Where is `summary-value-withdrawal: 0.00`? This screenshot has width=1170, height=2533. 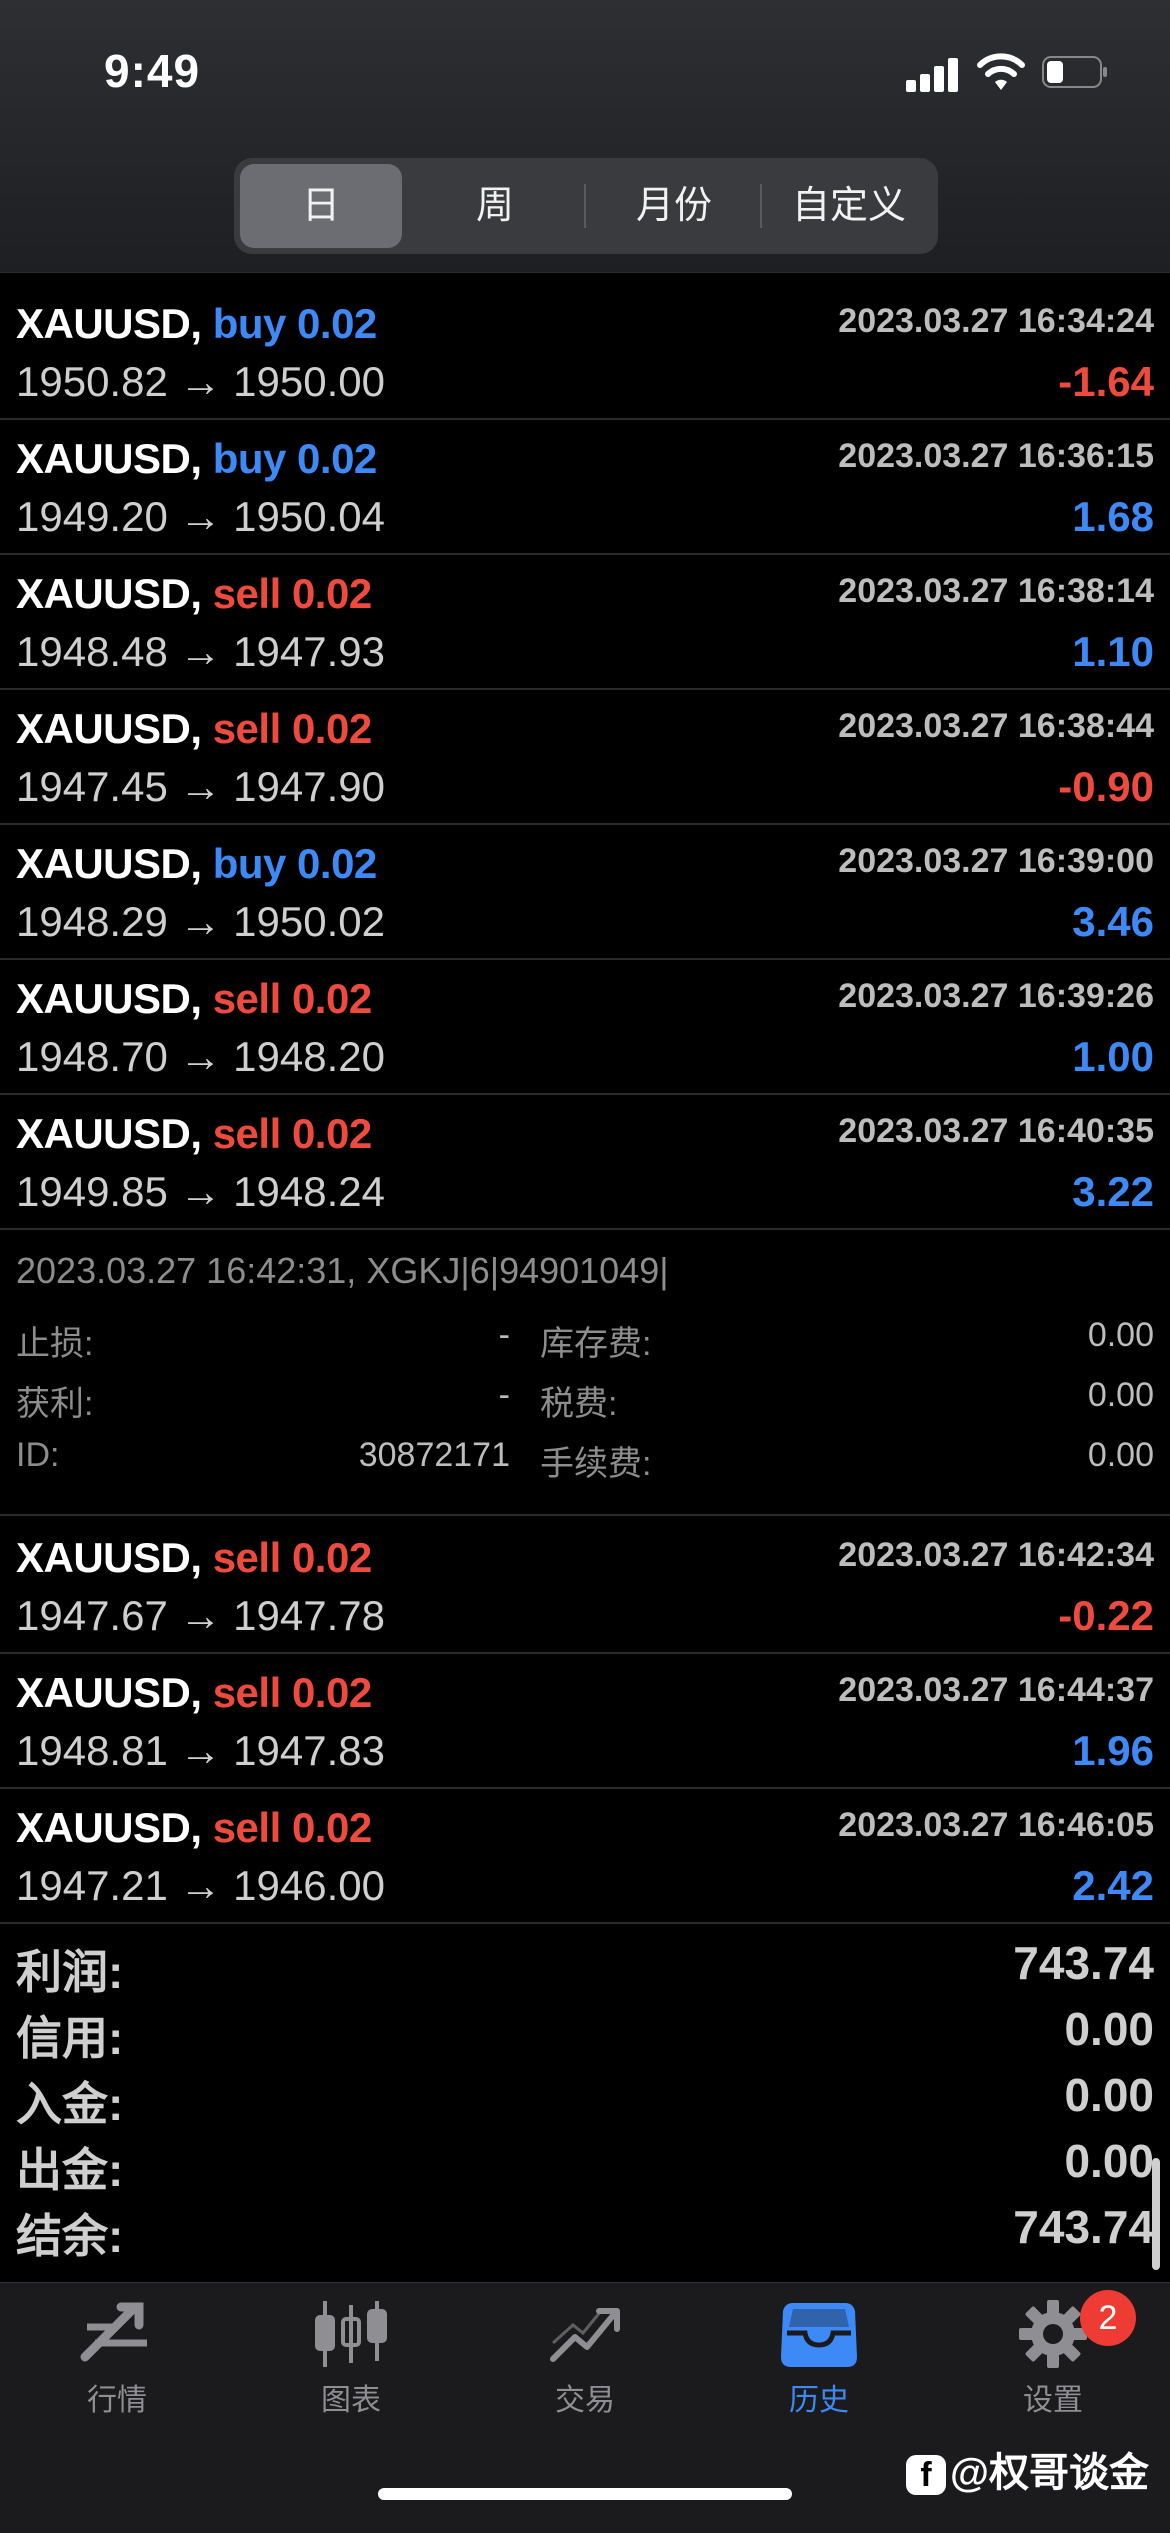
summary-value-withdrawal: 0.00 is located at coordinates (1109, 2161).